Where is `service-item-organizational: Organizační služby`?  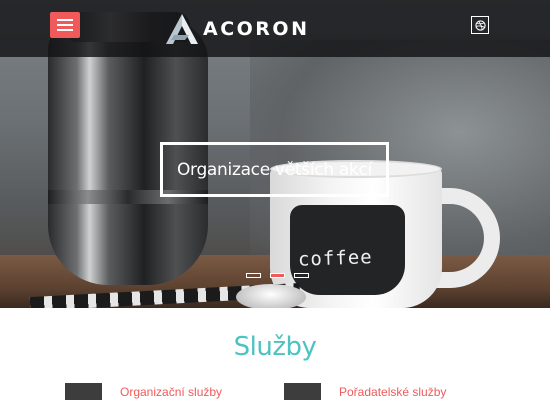 service-item-organizational: Organizační služby is located at coordinates (143, 391).